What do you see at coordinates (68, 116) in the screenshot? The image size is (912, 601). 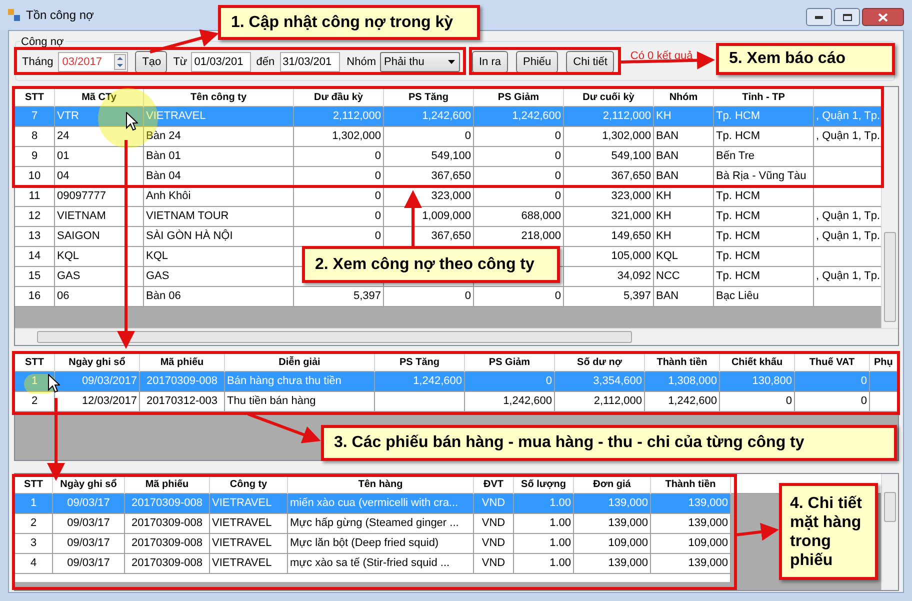 I see `table-cell-text: VTR` at bounding box center [68, 116].